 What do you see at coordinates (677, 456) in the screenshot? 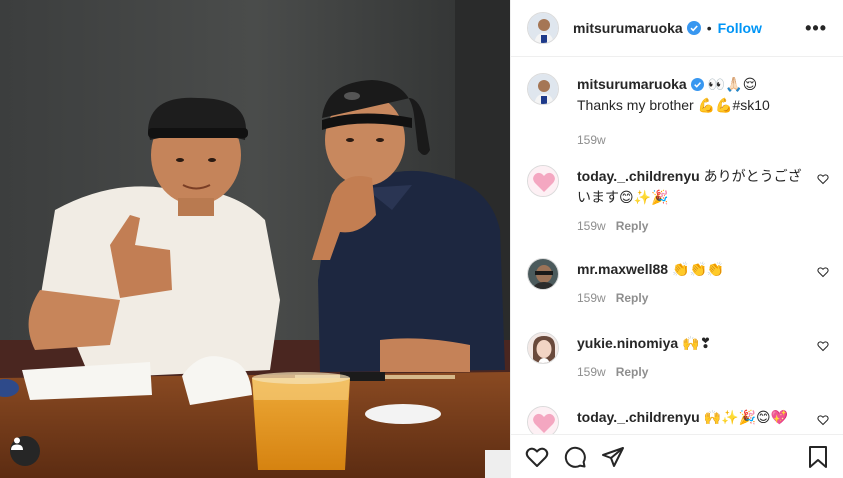
I see `post-actions-bar` at bounding box center [677, 456].